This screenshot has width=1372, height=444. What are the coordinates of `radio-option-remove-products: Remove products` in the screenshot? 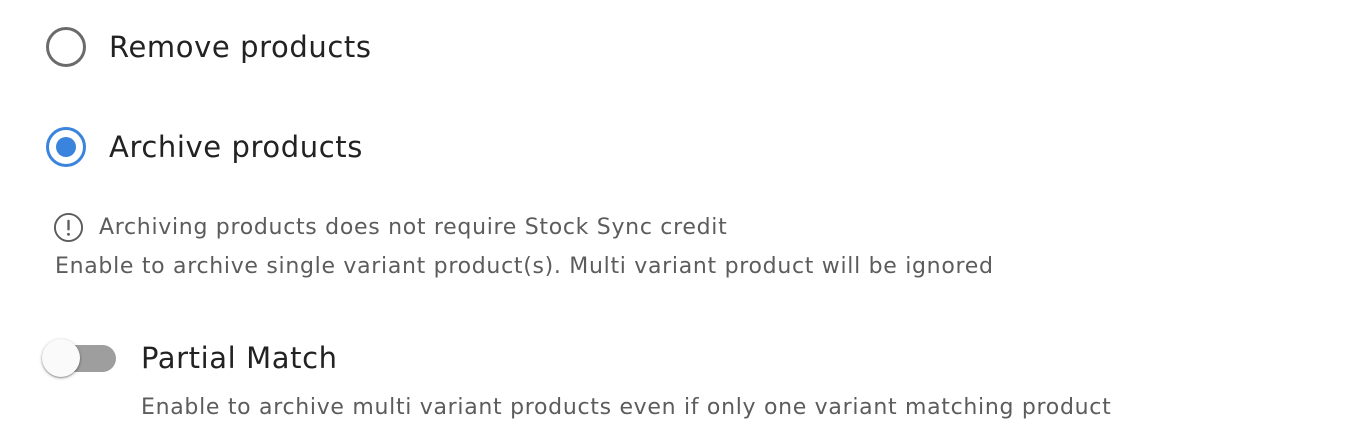 It's located at (209, 47).